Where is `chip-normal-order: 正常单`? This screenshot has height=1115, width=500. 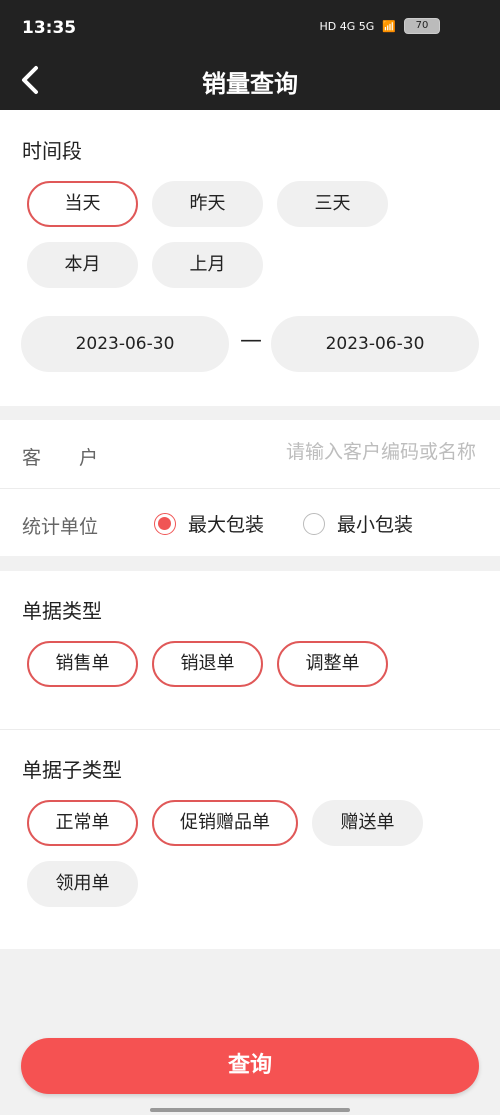 chip-normal-order: 正常单 is located at coordinates (82, 823).